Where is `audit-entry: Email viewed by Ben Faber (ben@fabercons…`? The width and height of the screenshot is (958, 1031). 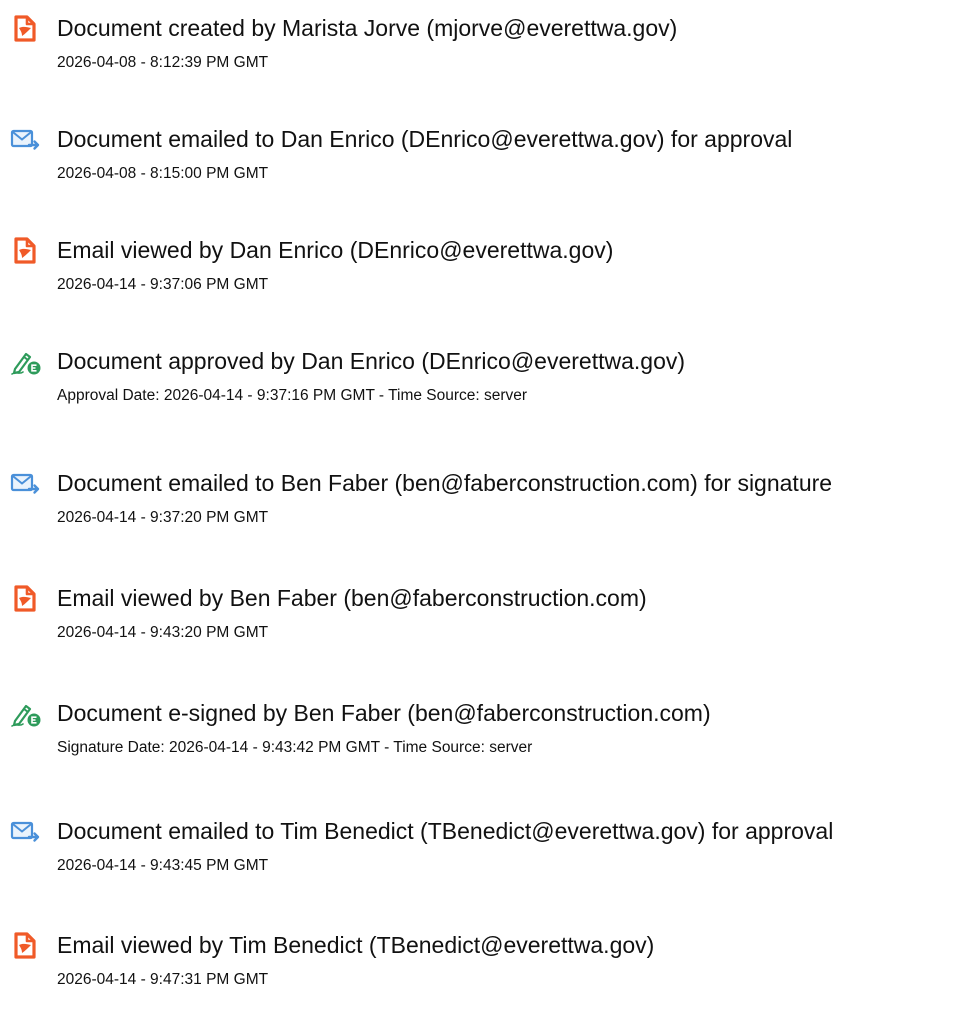
audit-entry: Email viewed by Ben Faber (ben@fabercons… is located at coordinates (479, 634).